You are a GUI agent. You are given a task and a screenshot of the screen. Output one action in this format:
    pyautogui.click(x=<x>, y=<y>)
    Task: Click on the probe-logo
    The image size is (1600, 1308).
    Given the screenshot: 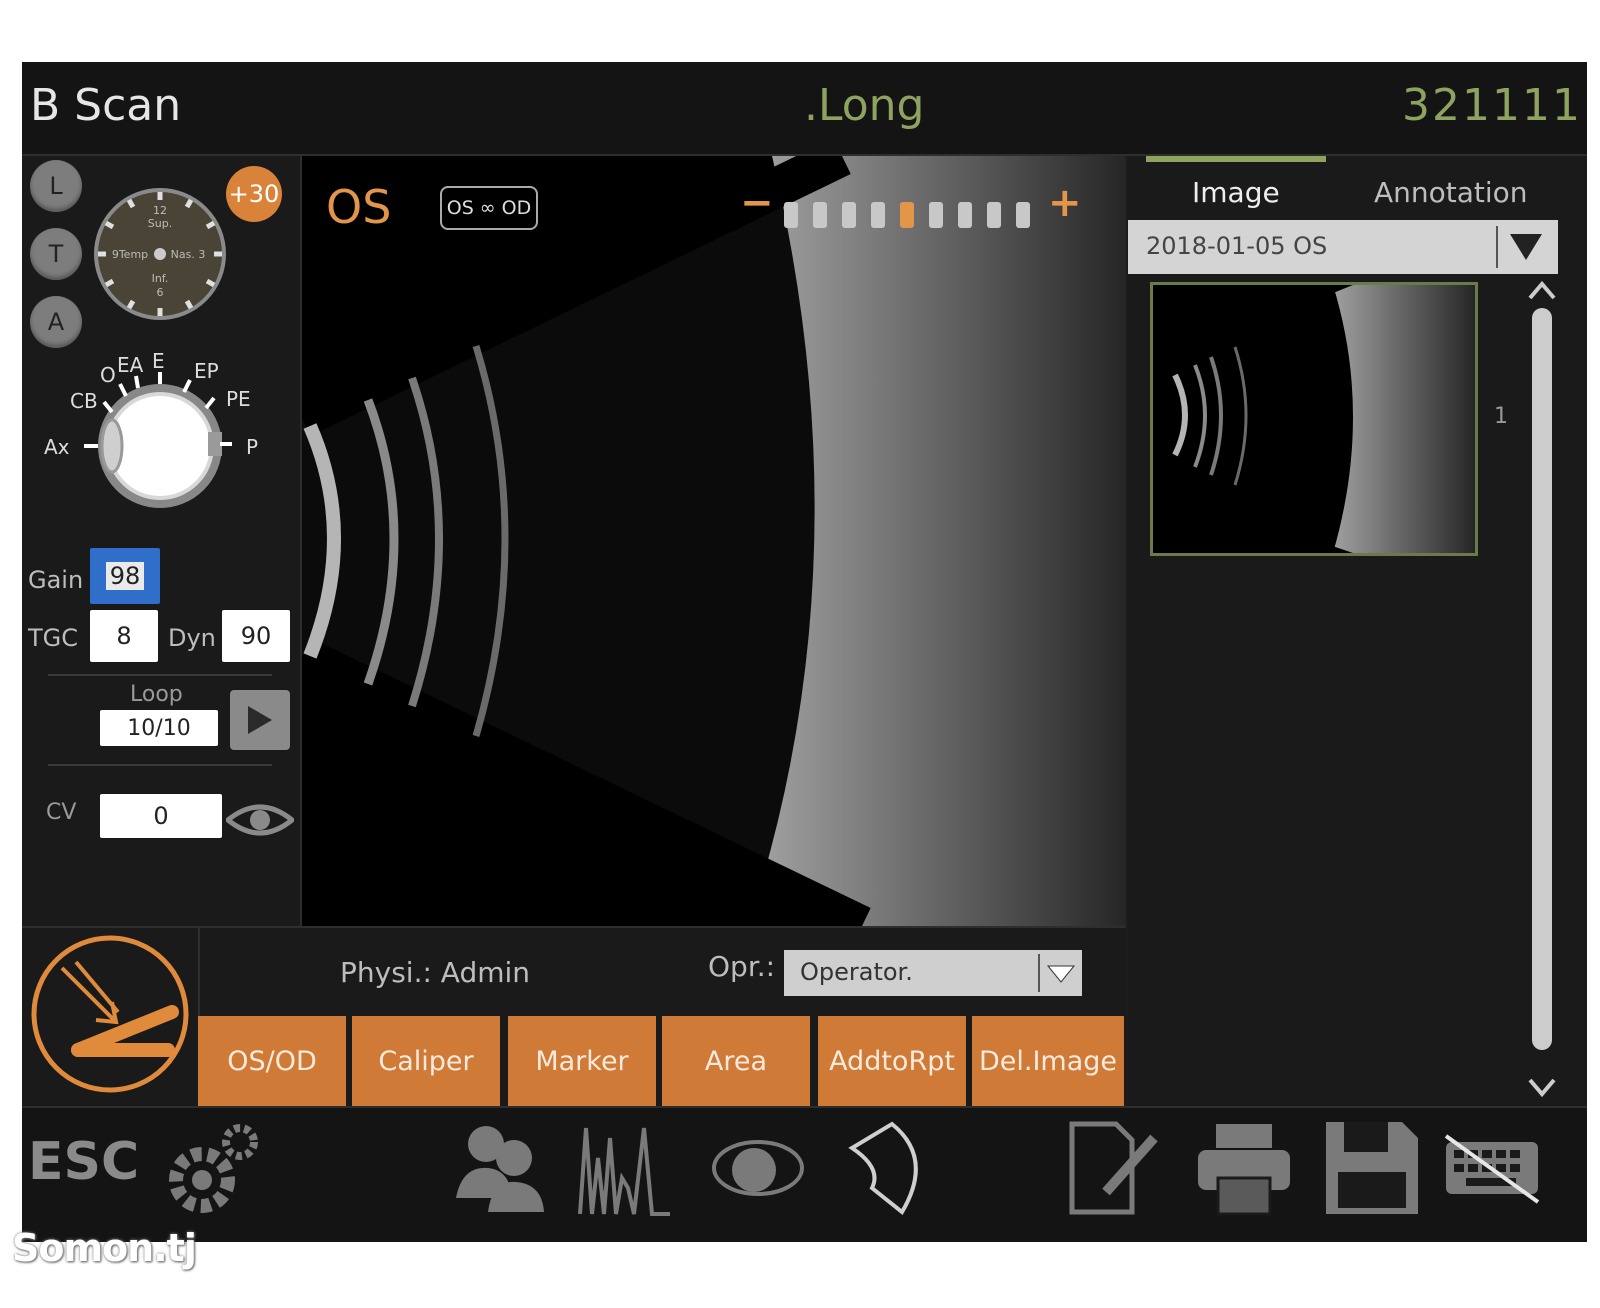 What is the action you would take?
    pyautogui.click(x=111, y=1017)
    